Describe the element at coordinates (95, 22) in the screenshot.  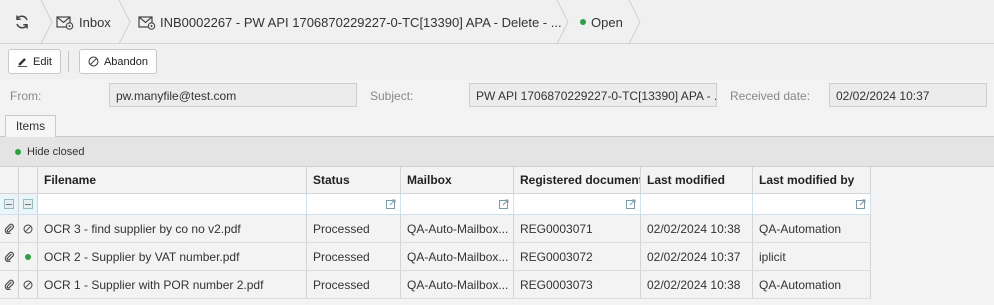
I see `breadcrumb-inbox-label: Inbox` at that location.